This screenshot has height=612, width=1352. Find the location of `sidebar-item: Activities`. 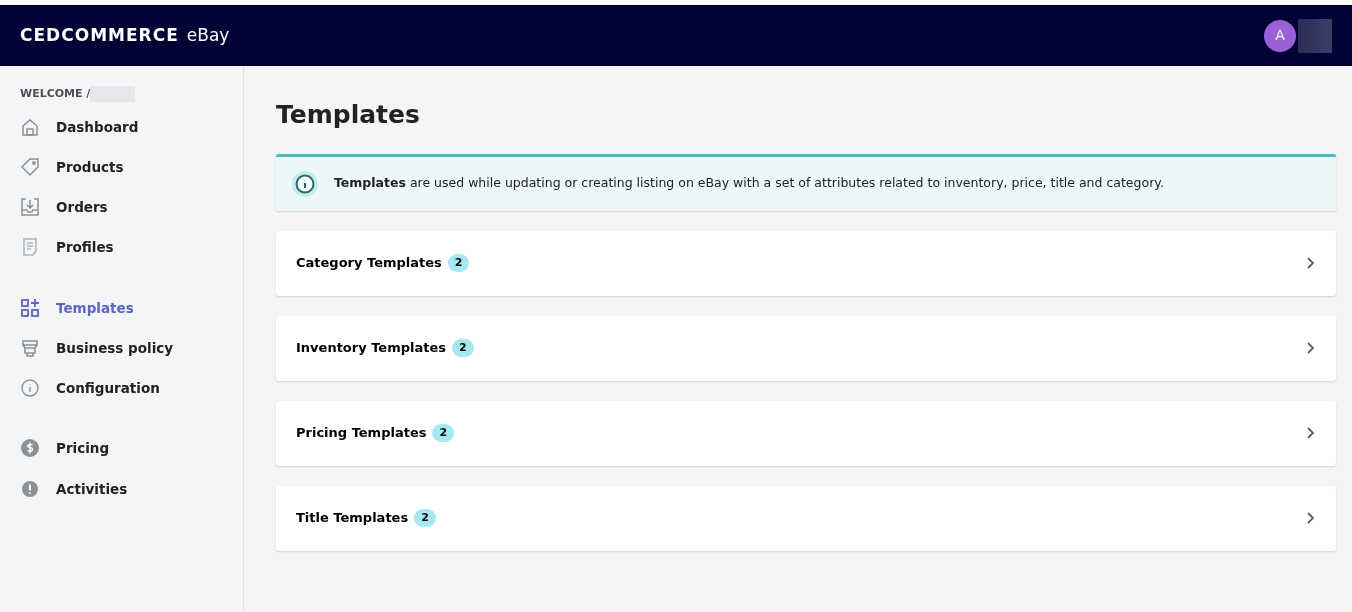

sidebar-item: Activities is located at coordinates (92, 488).